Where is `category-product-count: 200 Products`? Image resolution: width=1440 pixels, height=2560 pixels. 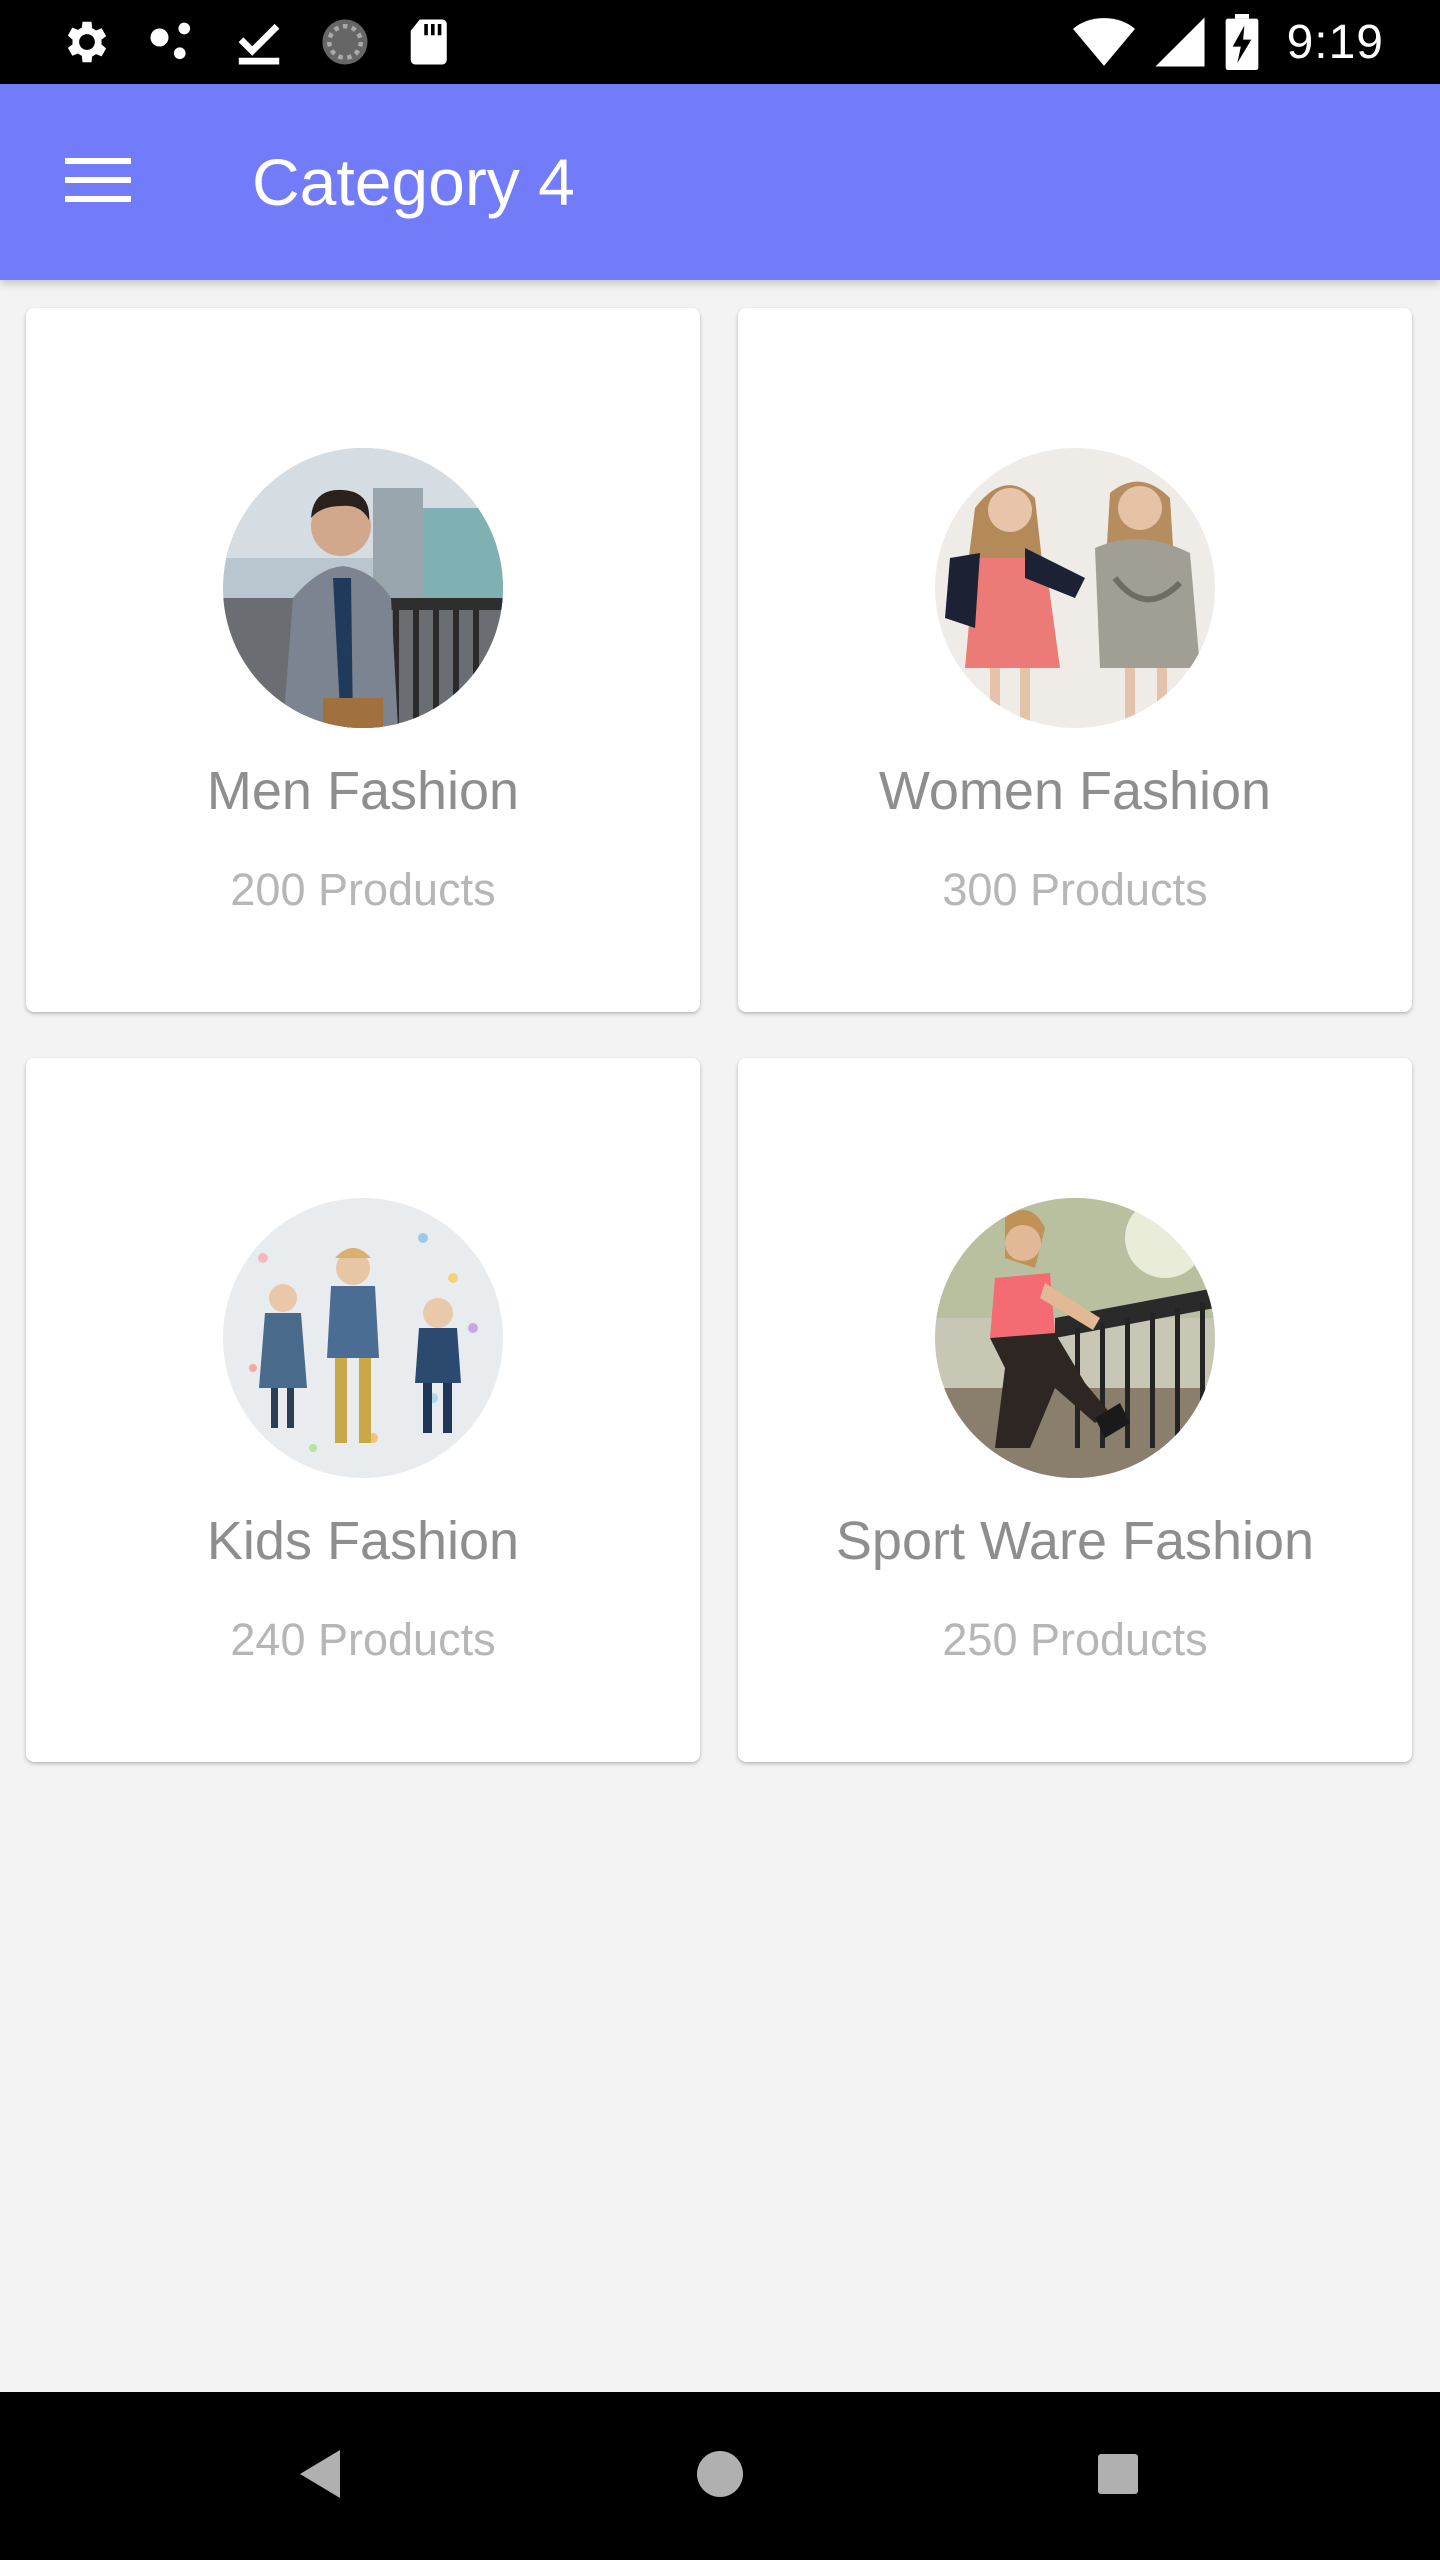 category-product-count: 200 Products is located at coordinates (363, 889).